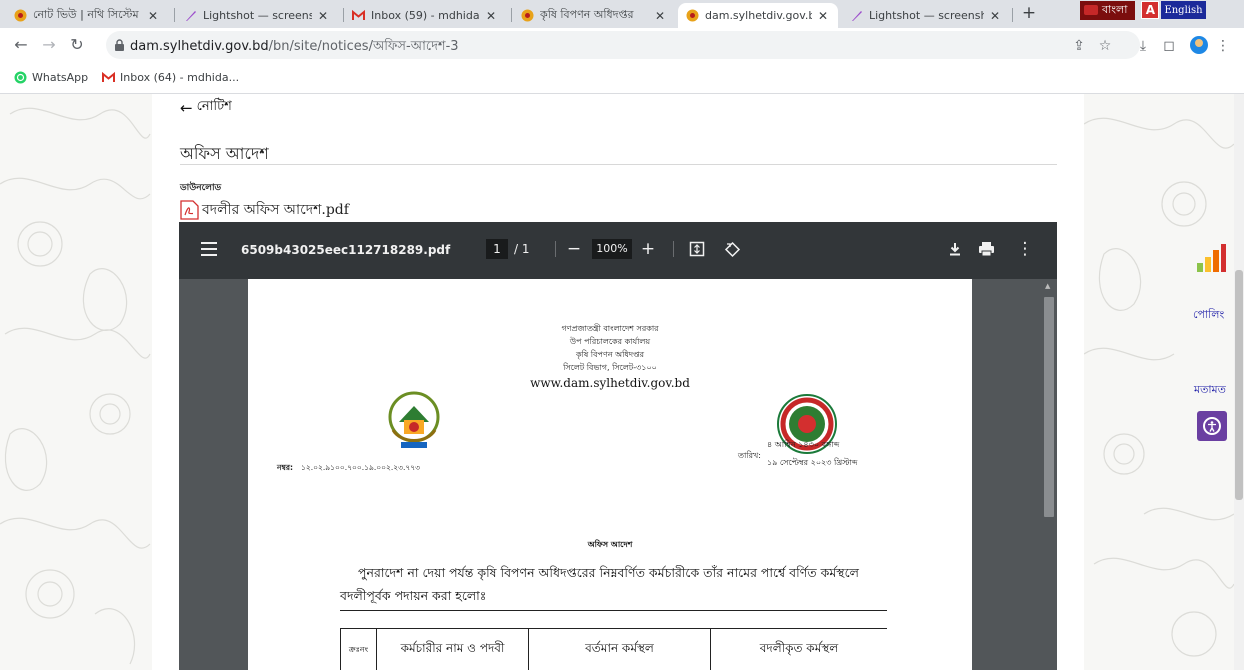 The width and height of the screenshot is (1244, 670). I want to click on table-header-current: বর্তমান কর্মস্থল, so click(619, 649).